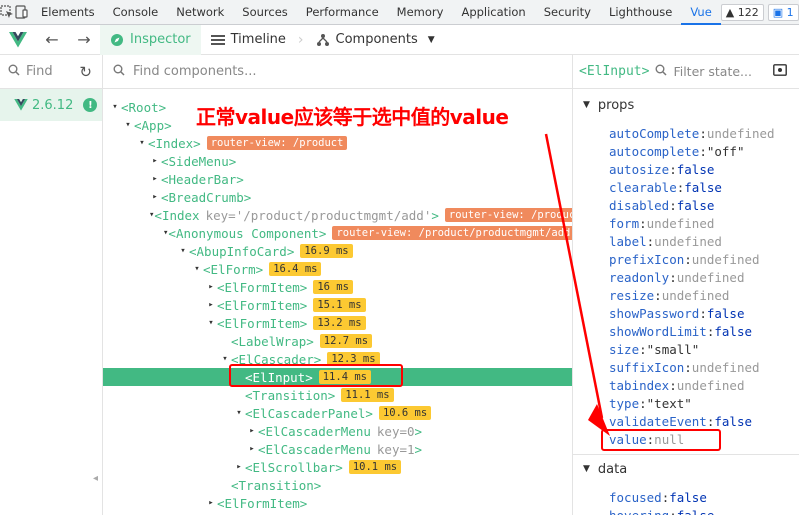  I want to click on state-value: "small", so click(673, 349).